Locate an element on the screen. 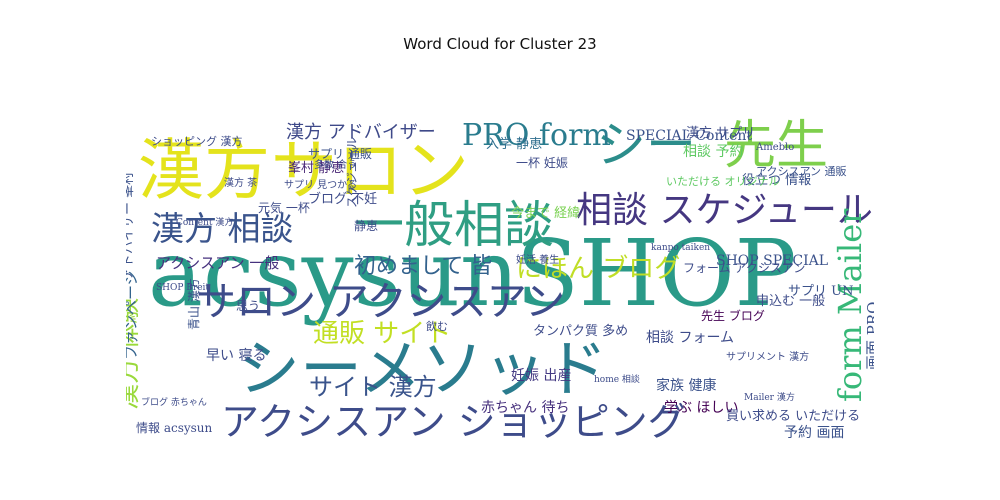  cloud-word: 初めまして 皆 is located at coordinates (423, 266).